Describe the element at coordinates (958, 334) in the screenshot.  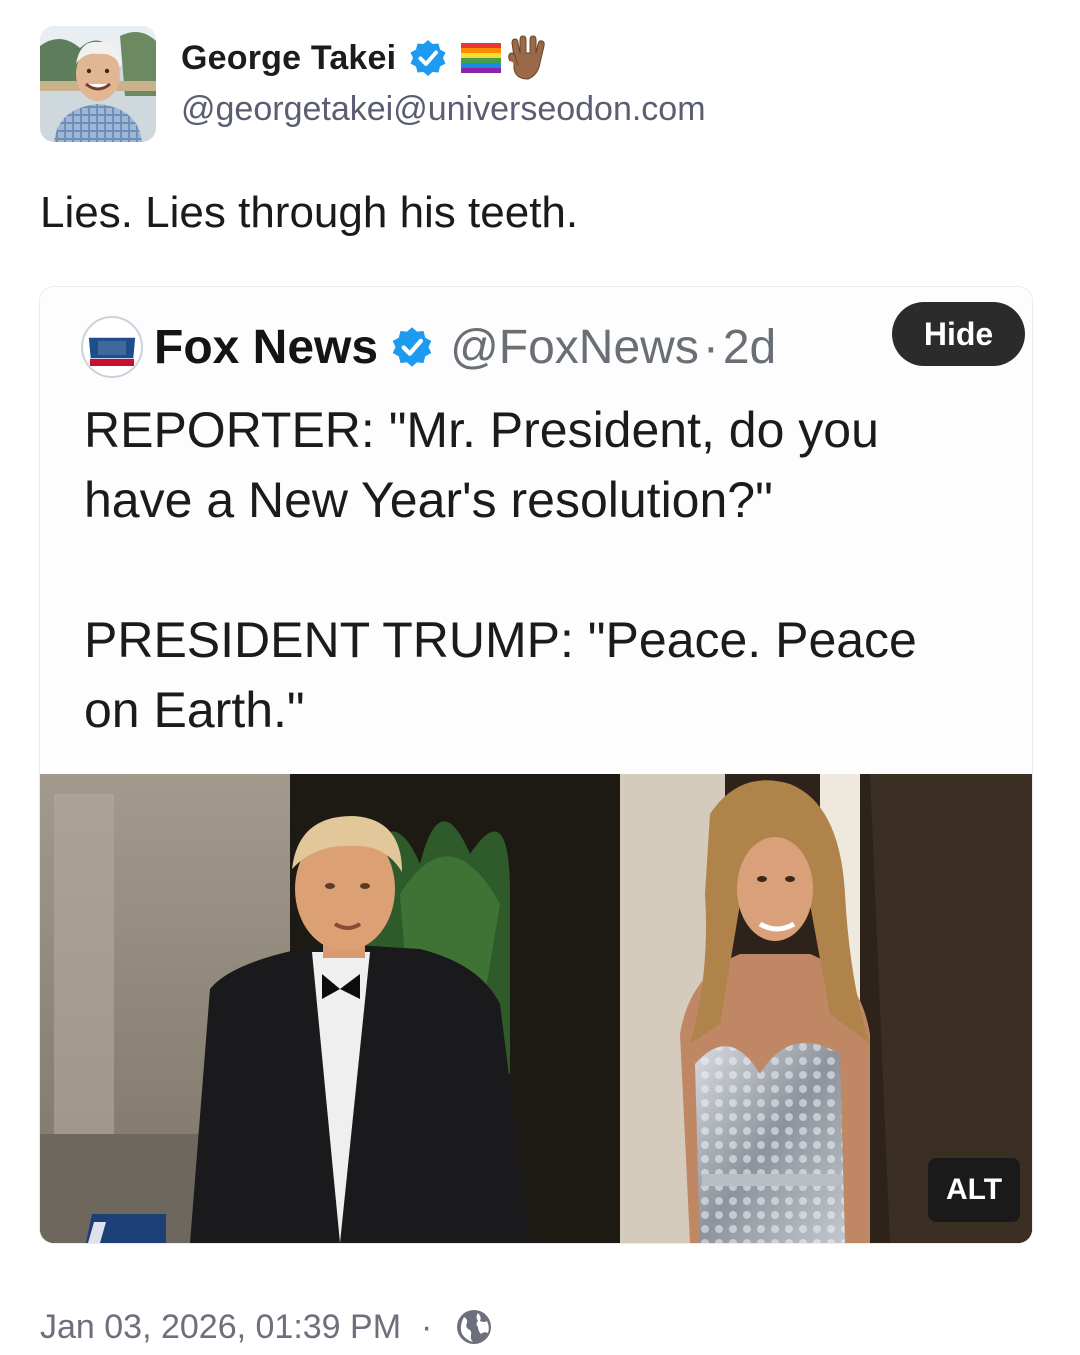
I see `hide-media-button: Hide` at that location.